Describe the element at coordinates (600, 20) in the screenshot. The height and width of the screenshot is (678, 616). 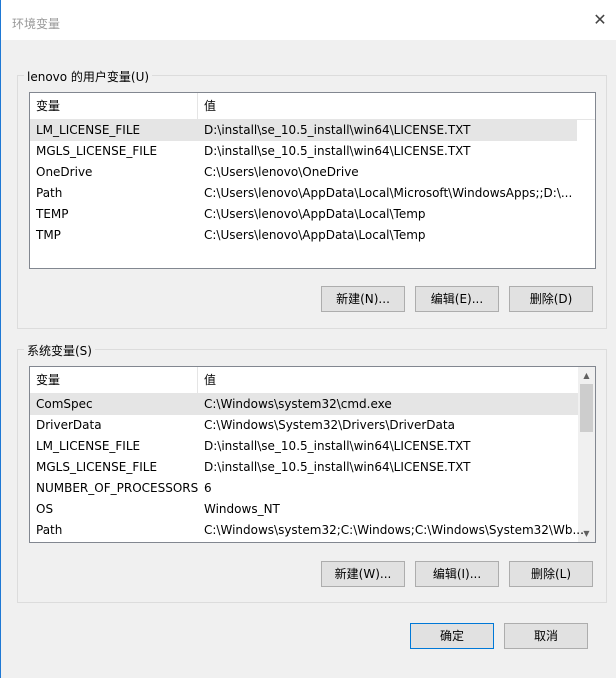
I see `close-icon: ✕` at that location.